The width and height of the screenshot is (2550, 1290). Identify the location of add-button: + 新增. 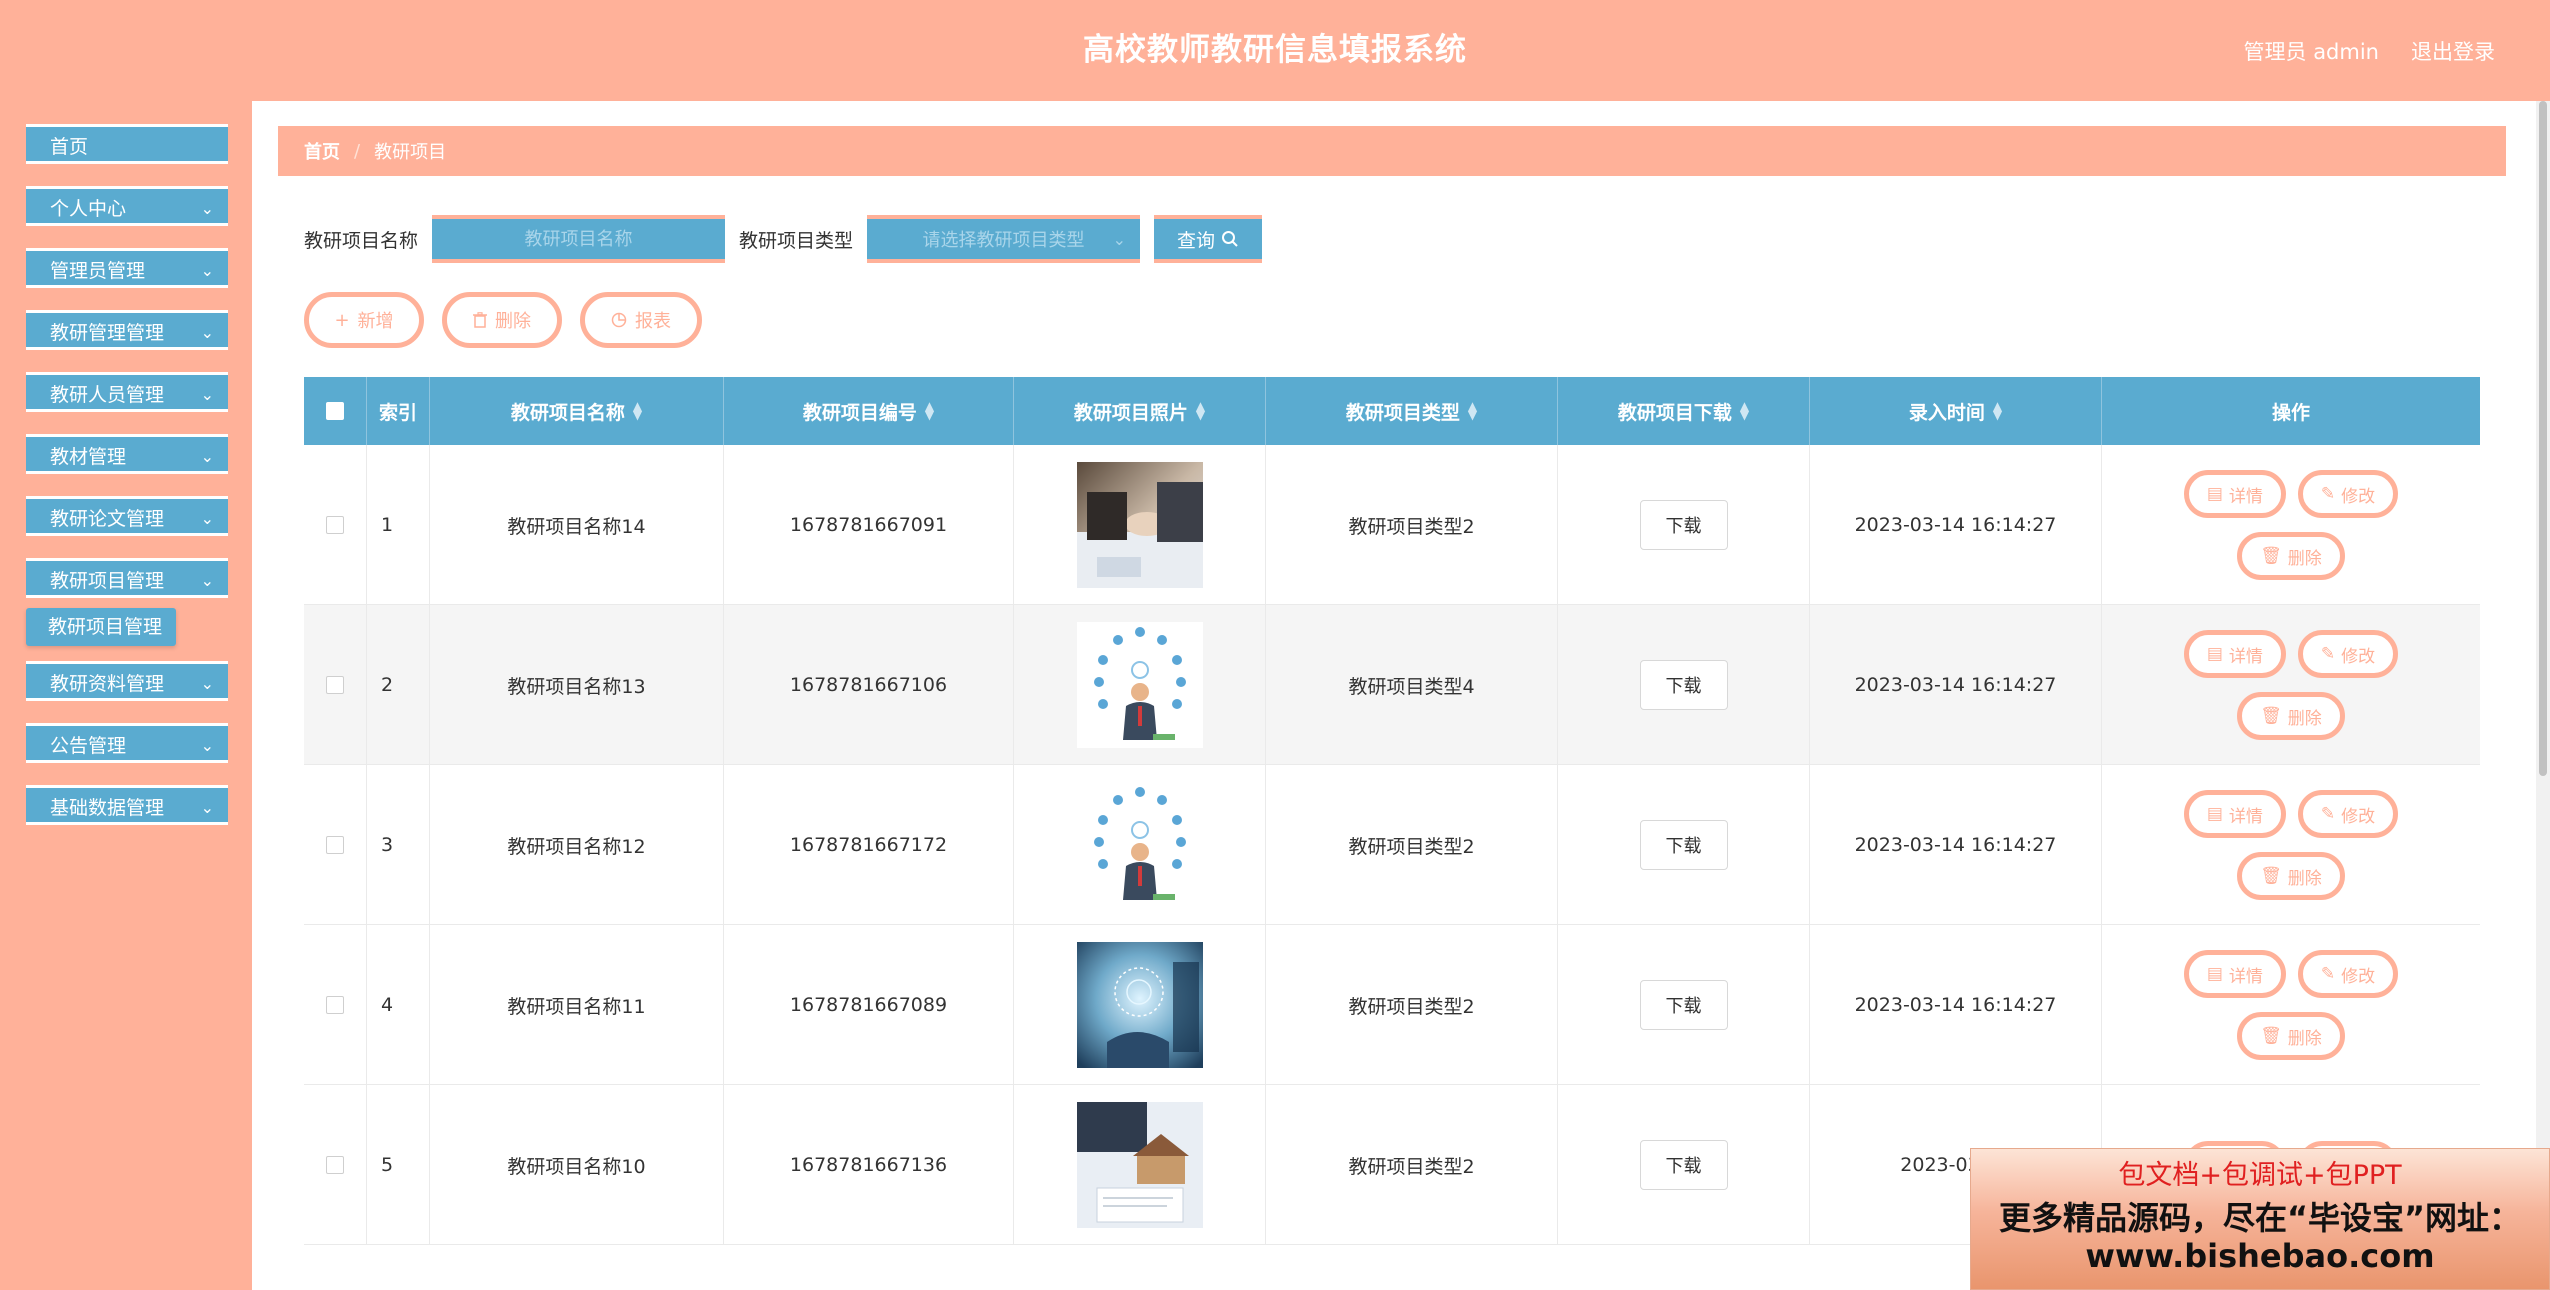
(364, 320).